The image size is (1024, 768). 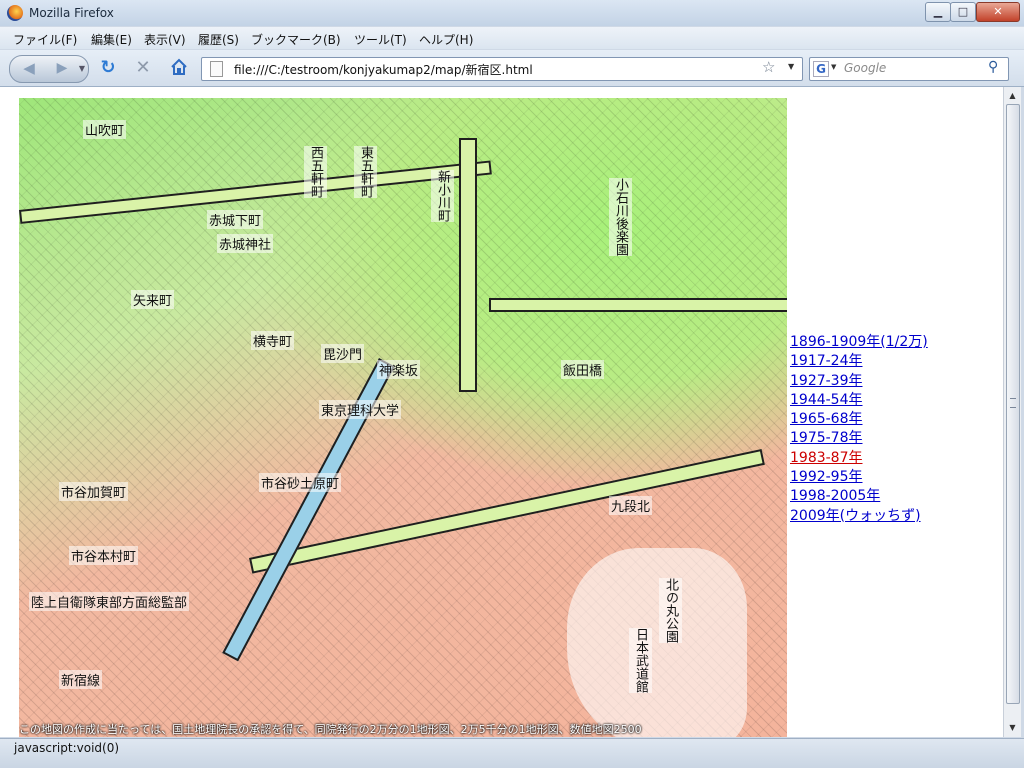 I want to click on firefox-logo-icon, so click(x=15, y=13).